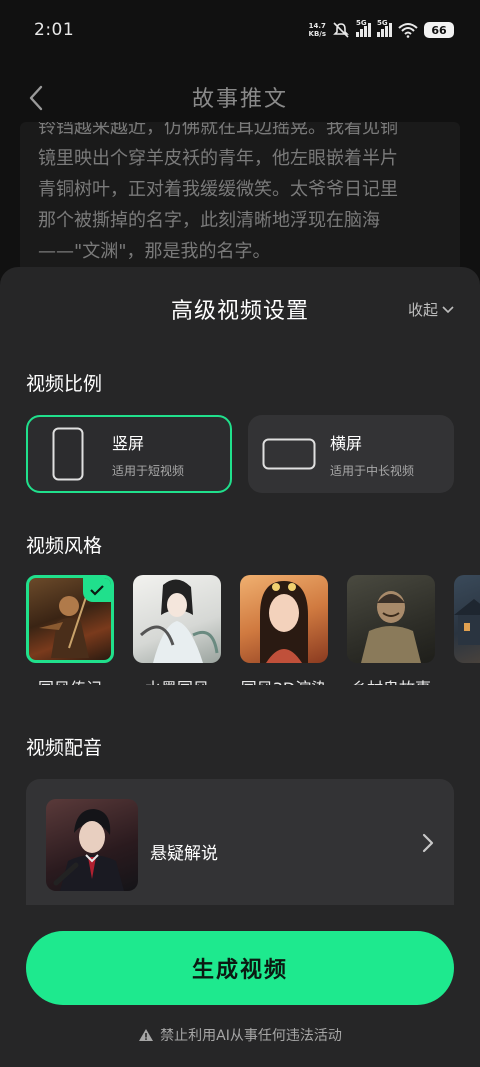  What do you see at coordinates (361, 23) in the screenshot?
I see `sim1-tag: 5G` at bounding box center [361, 23].